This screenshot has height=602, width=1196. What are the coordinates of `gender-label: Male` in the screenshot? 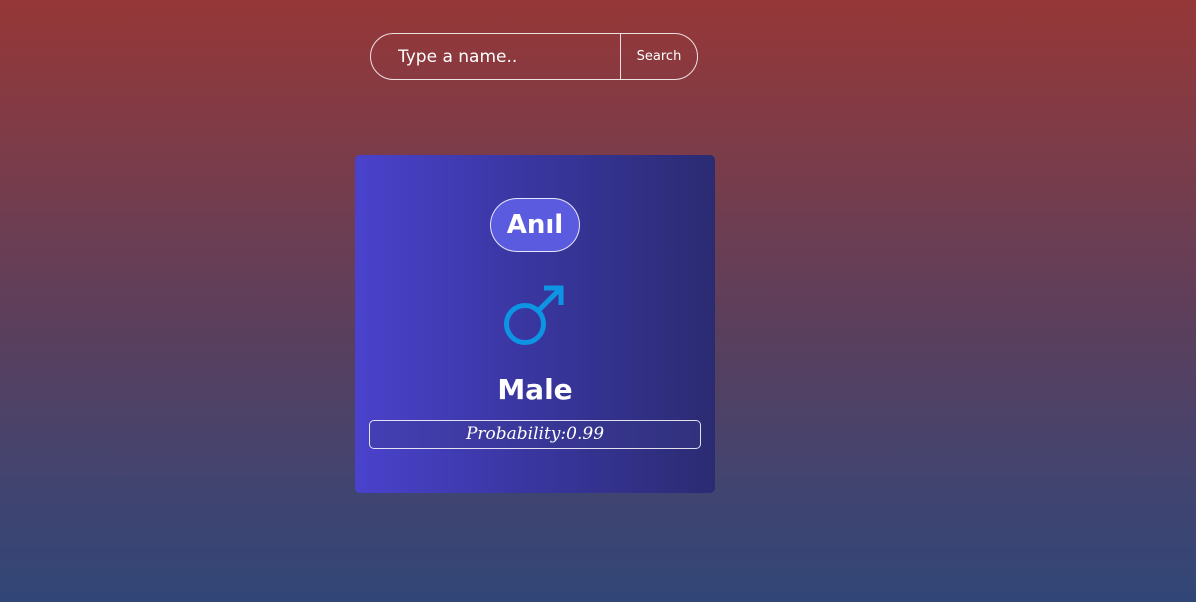 It's located at (535, 389).